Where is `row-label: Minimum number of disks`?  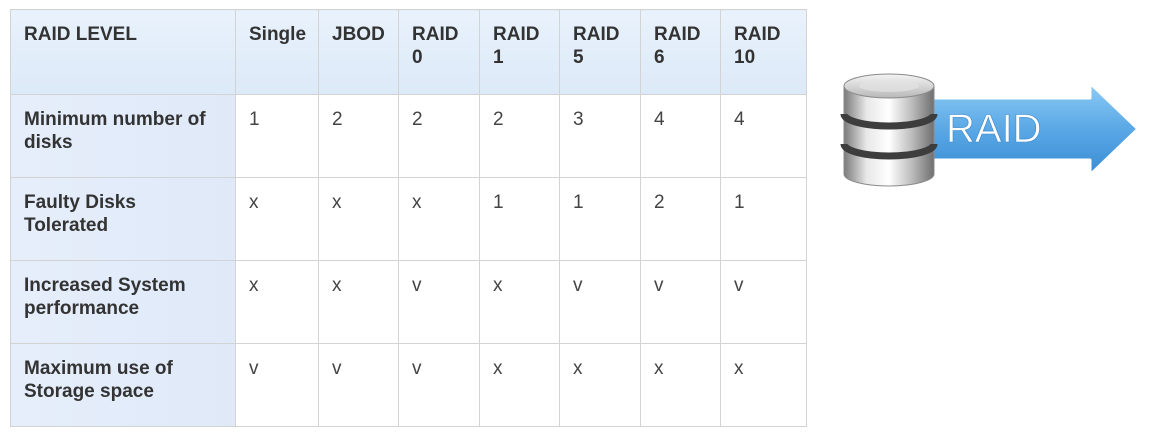 row-label: Minimum number of disks is located at coordinates (123, 136).